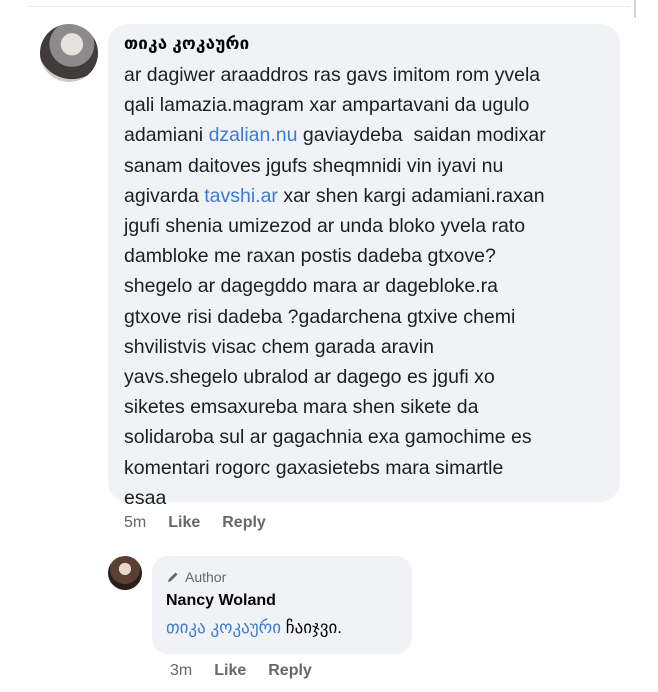 This screenshot has width=658, height=692. I want to click on reply-text: ჩაიჯვი., so click(311, 627).